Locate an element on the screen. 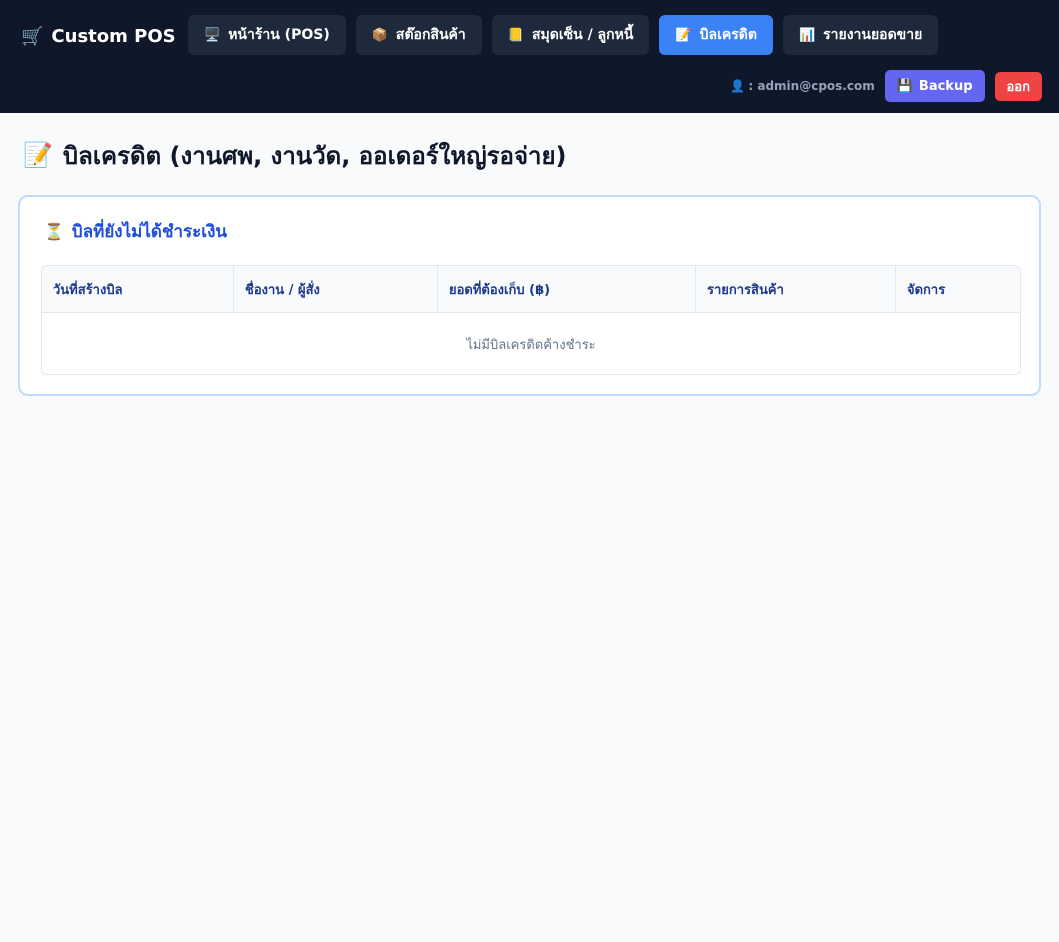 The width and height of the screenshot is (1059, 942). nav-sales-report: 📊 รายงานยอดขาย is located at coordinates (860, 35).